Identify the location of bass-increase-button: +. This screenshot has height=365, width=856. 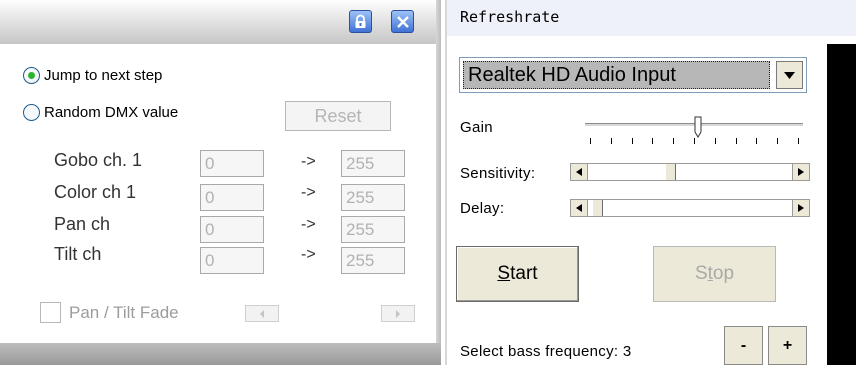
(787, 345).